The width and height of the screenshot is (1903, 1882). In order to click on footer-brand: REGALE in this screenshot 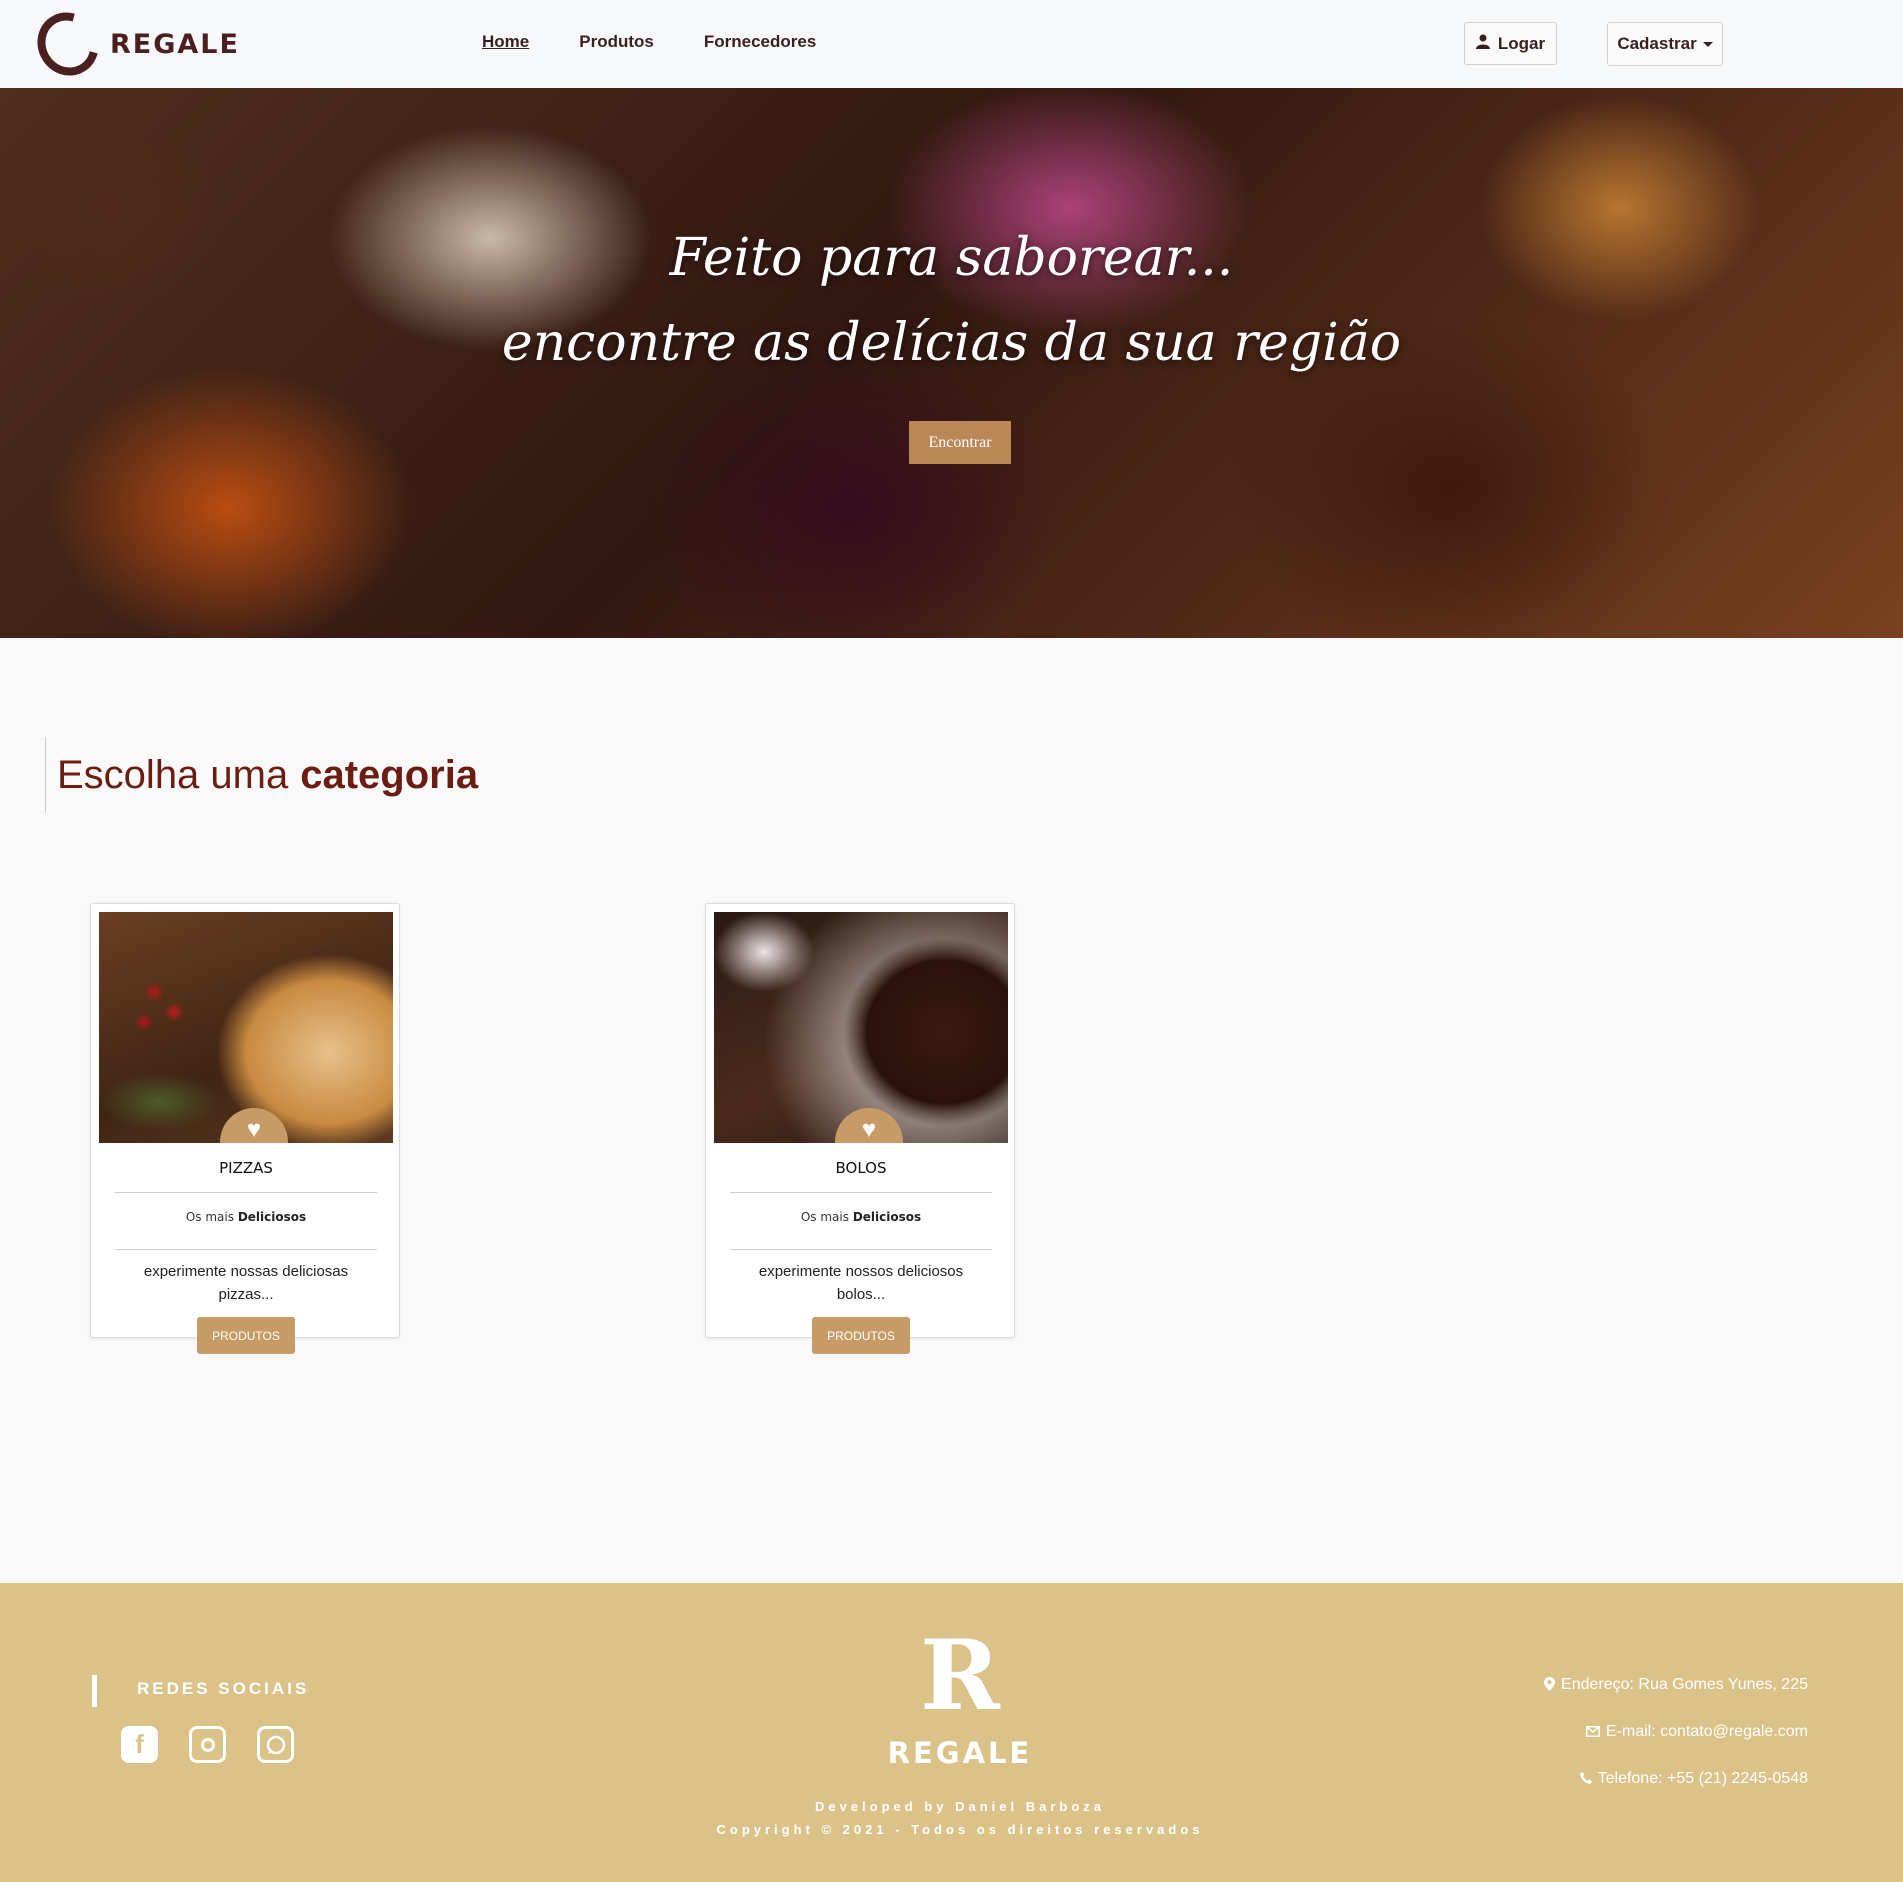, I will do `click(960, 1753)`.